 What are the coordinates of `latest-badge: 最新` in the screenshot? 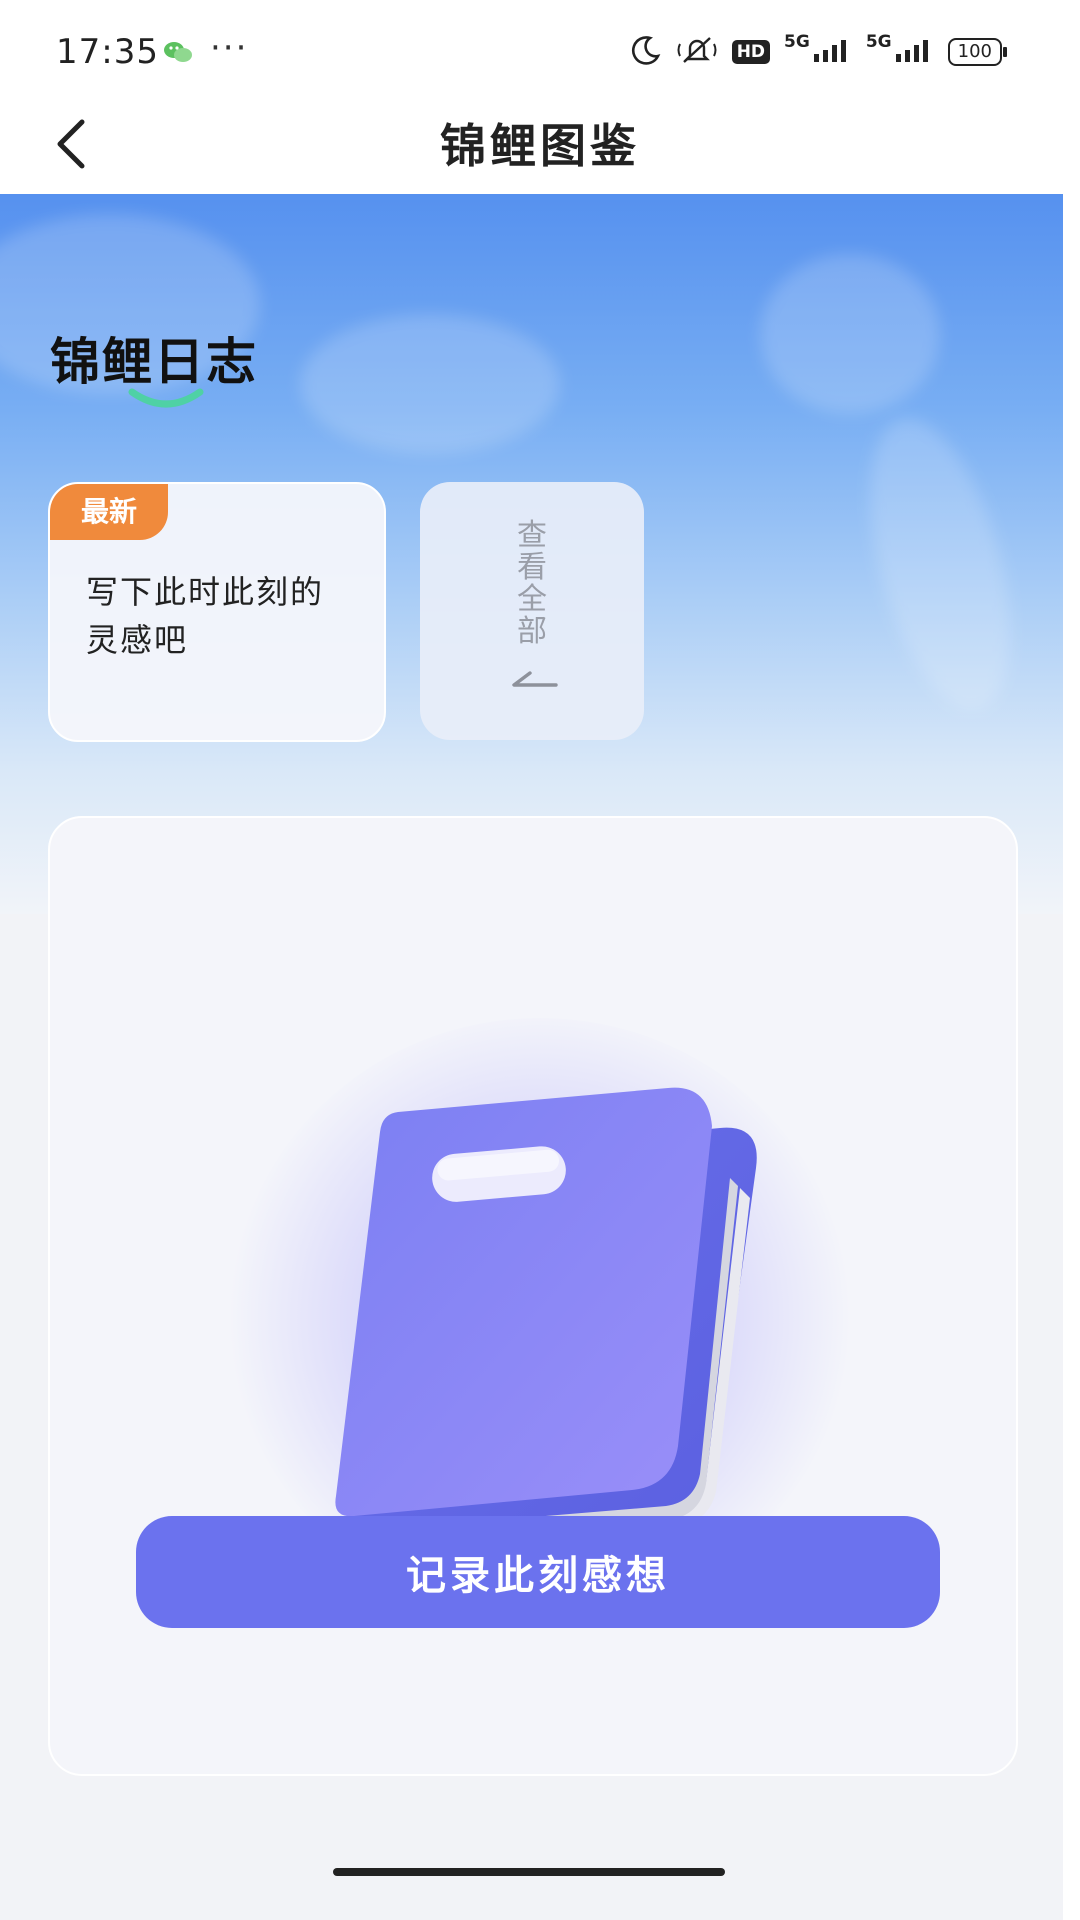 It's located at (109, 512).